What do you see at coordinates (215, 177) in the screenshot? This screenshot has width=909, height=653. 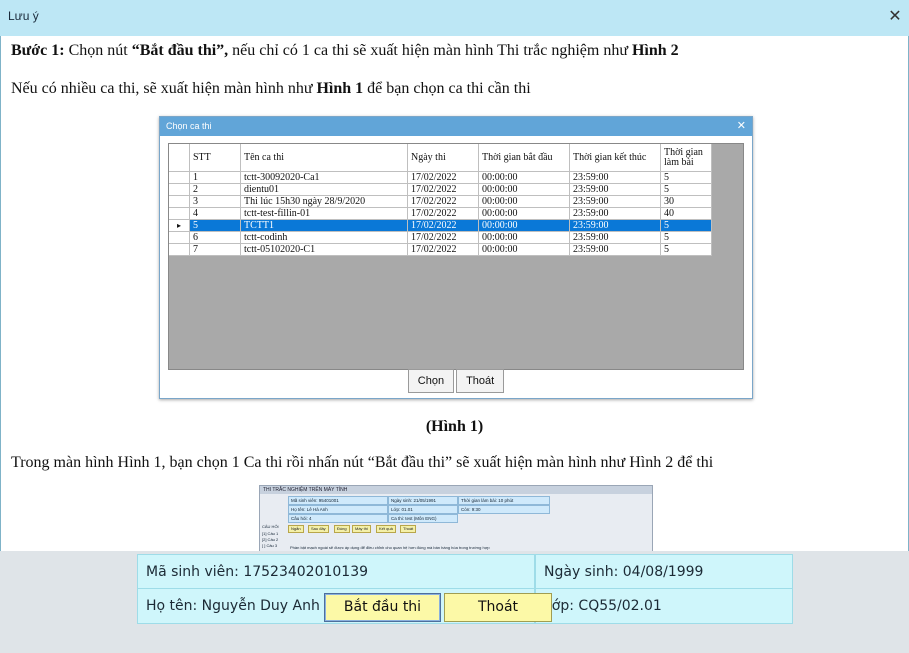 I see `table-cell: 1` at bounding box center [215, 177].